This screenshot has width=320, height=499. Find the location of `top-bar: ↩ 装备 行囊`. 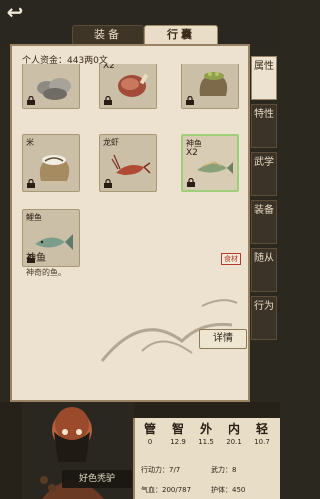

top-bar: ↩ 装备 行囊 is located at coordinates (140, 23).